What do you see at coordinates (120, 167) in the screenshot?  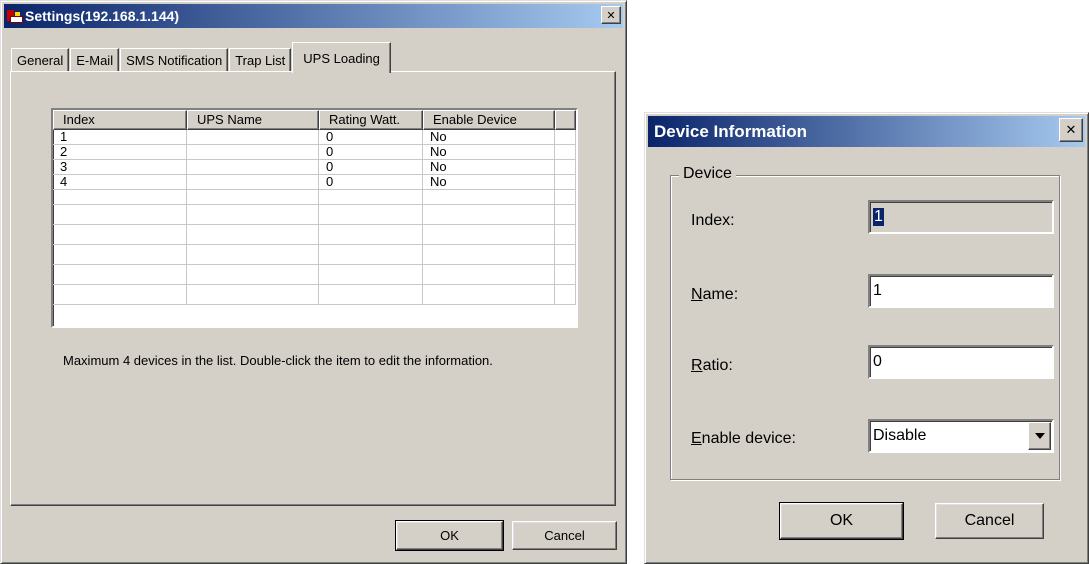 I see `cell-index: 3` at bounding box center [120, 167].